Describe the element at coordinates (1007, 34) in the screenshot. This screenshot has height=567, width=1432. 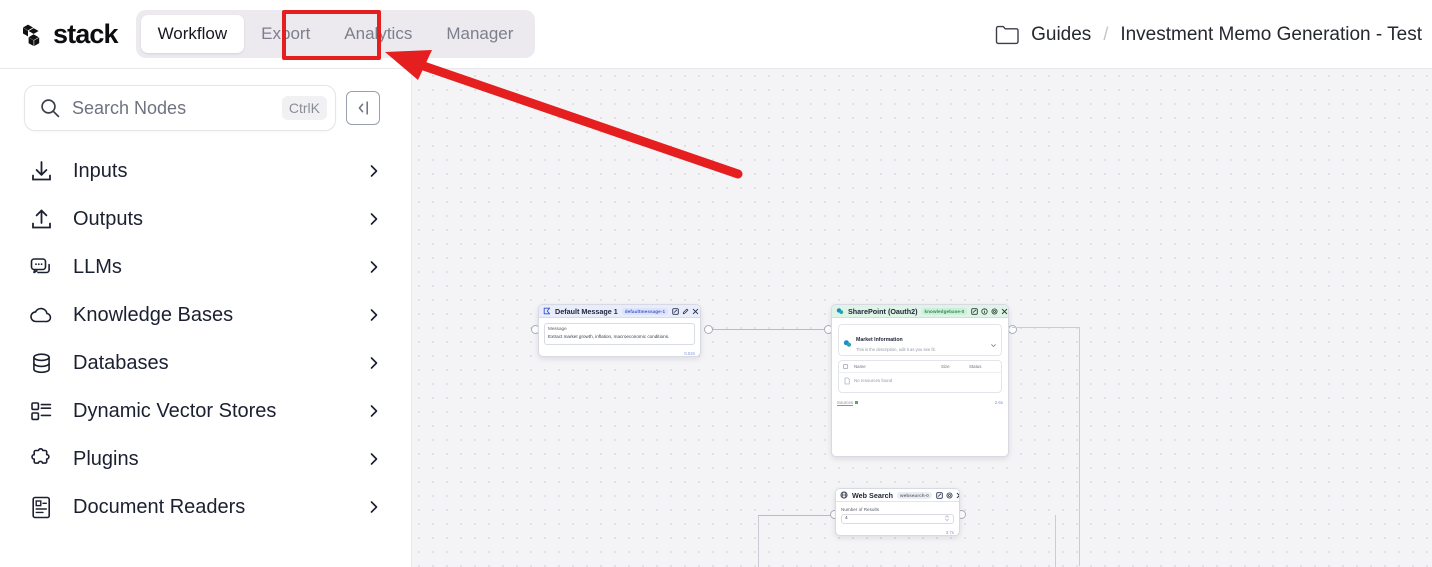
I see `folder-icon` at that location.